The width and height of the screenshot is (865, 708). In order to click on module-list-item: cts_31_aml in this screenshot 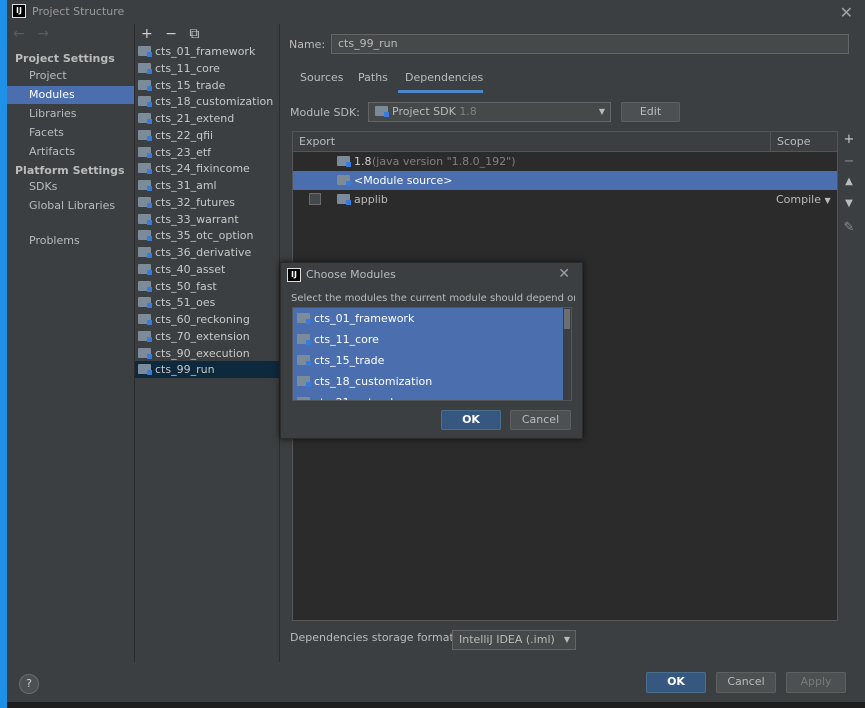, I will do `click(207, 185)`.